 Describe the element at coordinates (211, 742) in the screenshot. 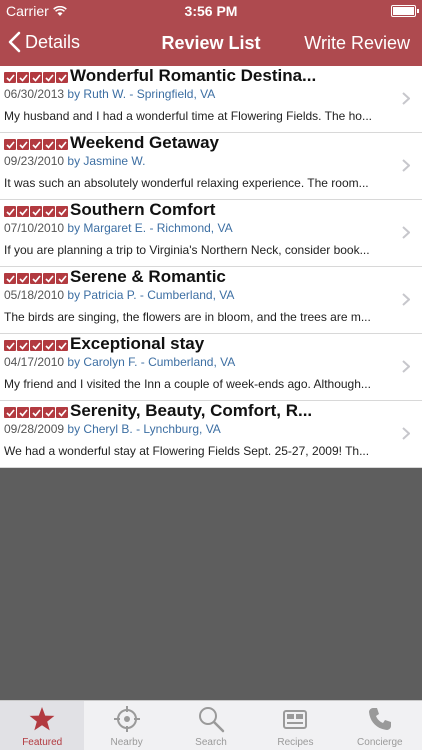

I see `tab-label: Search` at that location.